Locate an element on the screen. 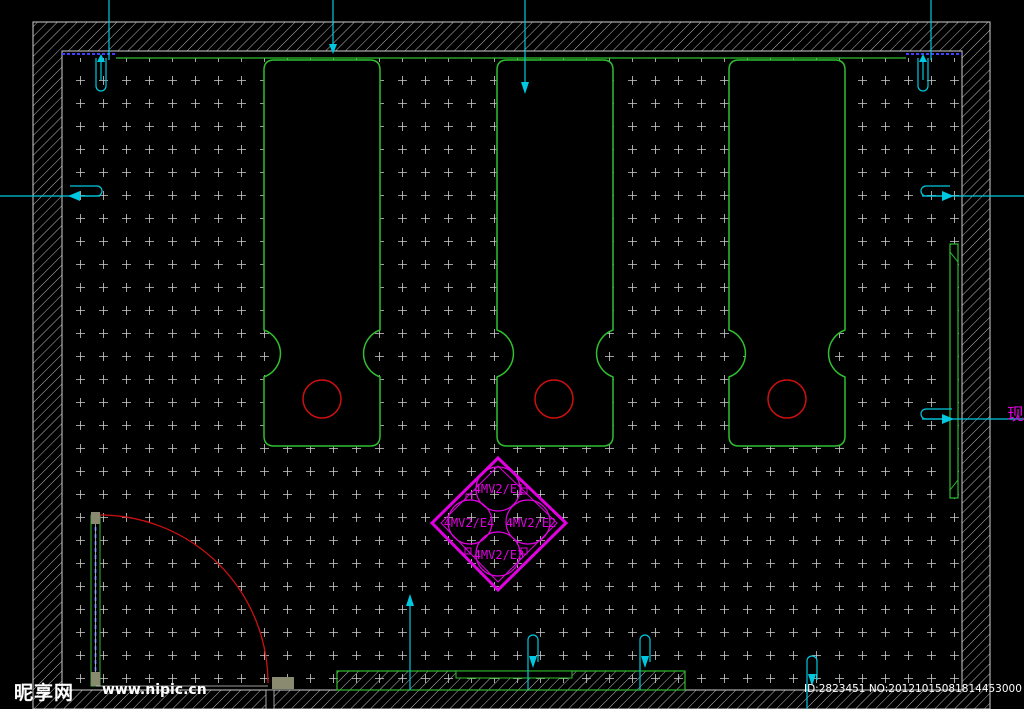  watermark-id: ID:2823451 NO:20121015081814453000 is located at coordinates (913, 689).